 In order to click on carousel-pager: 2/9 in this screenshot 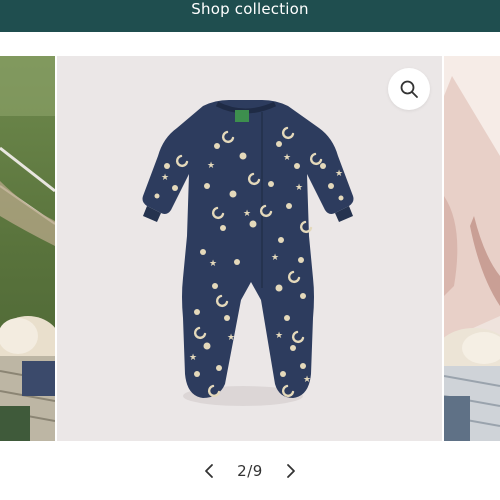, I will do `click(250, 471)`.